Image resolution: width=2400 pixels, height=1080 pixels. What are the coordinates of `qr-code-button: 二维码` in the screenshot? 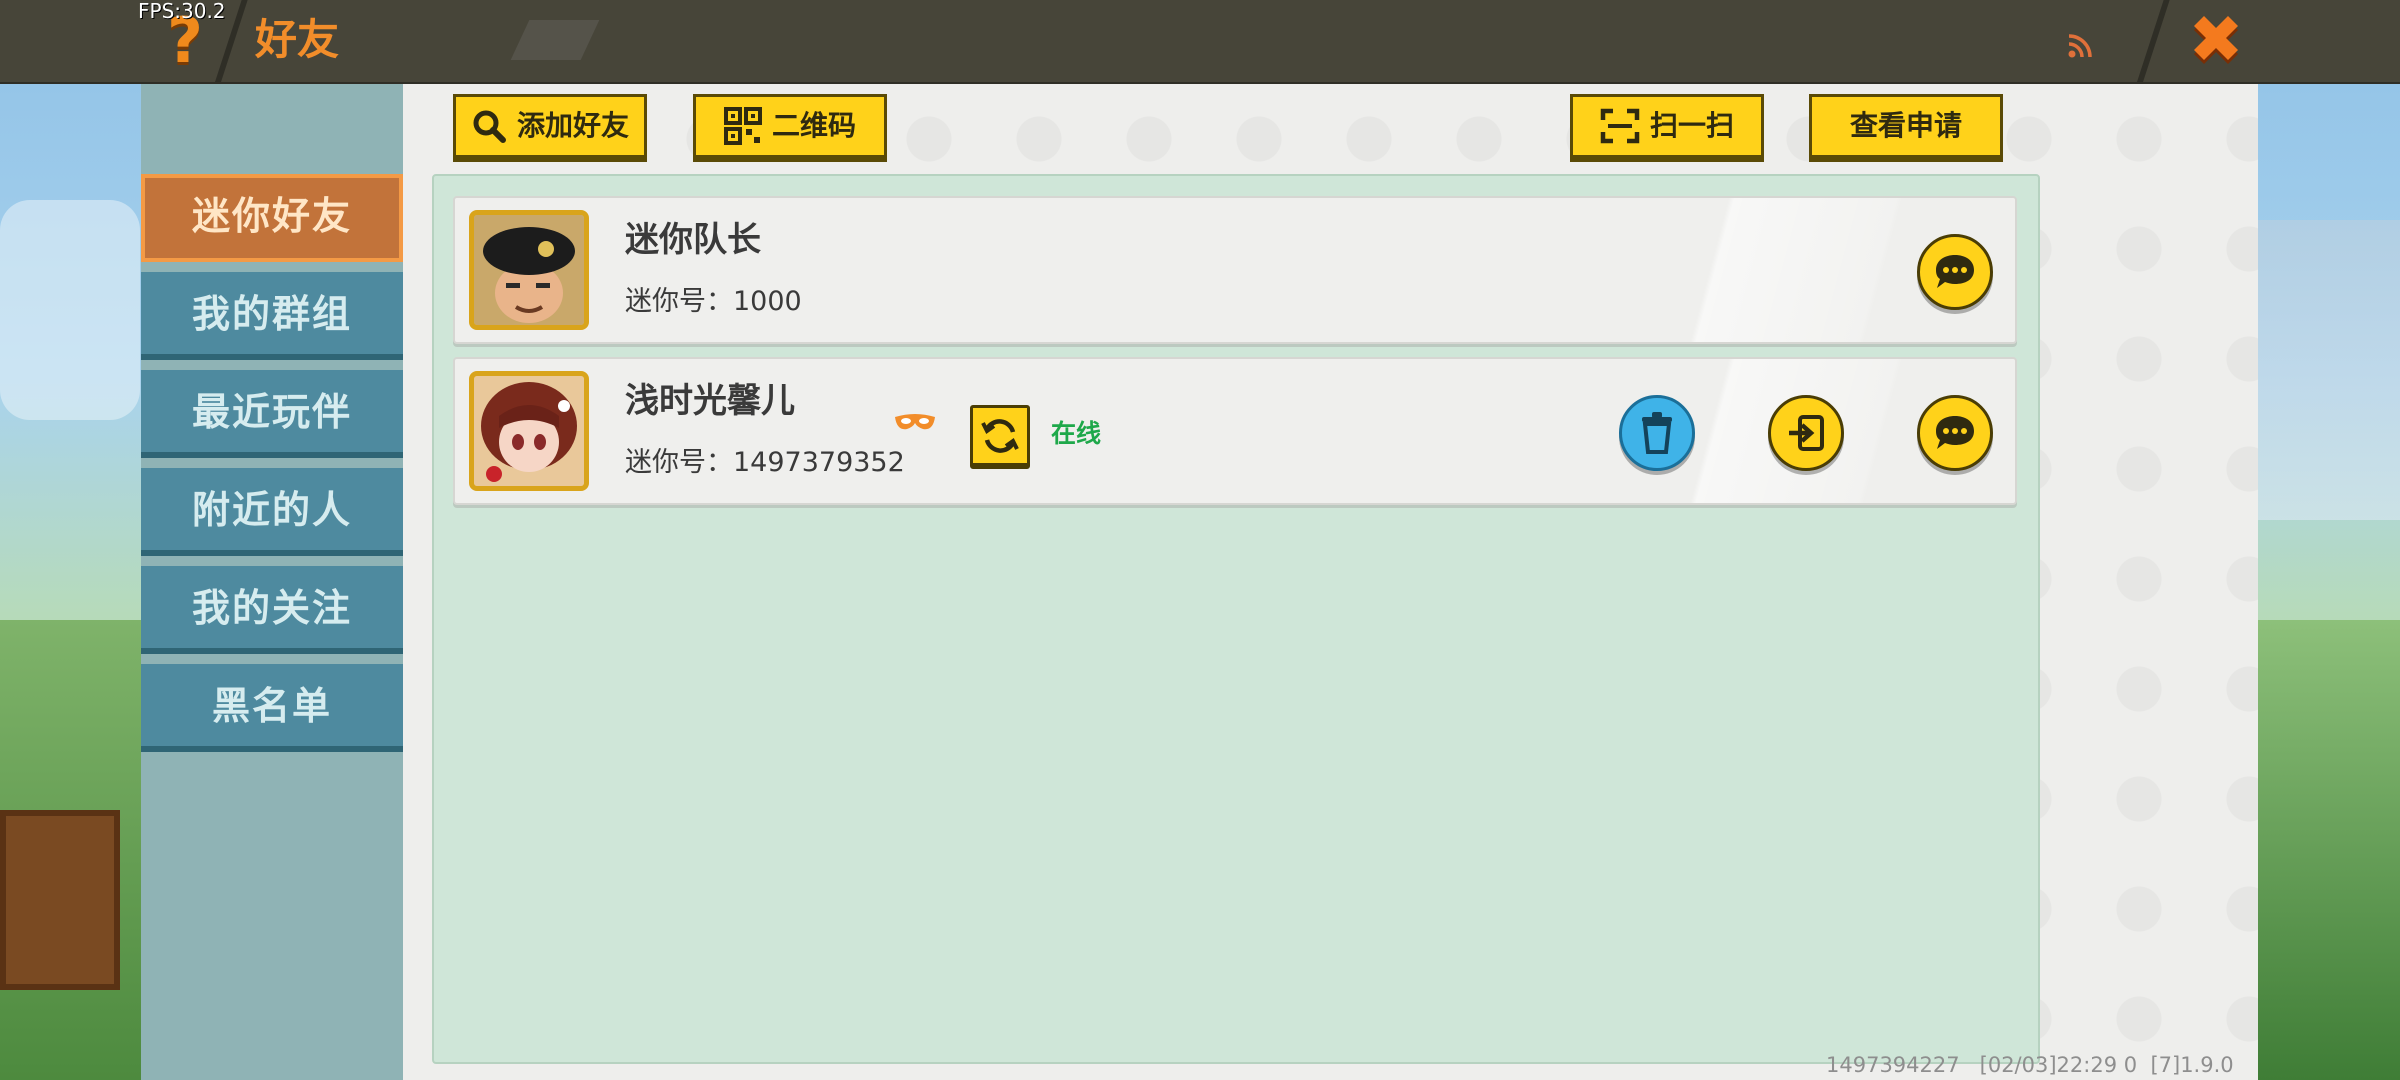 It's located at (790, 128).